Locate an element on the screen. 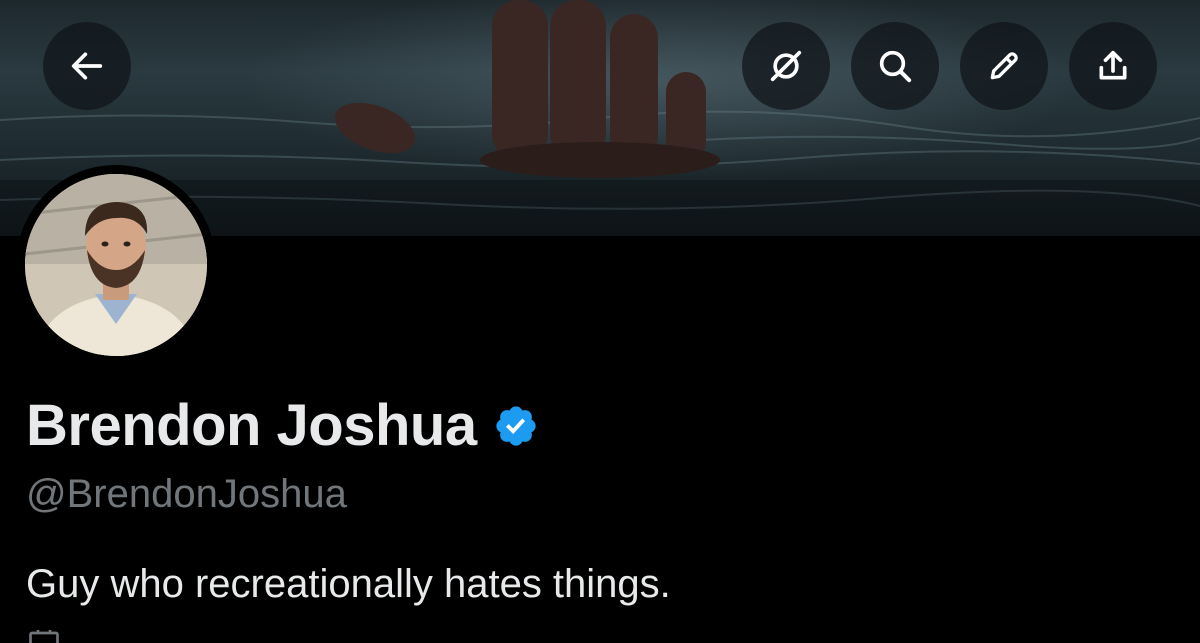 The width and height of the screenshot is (1200, 643). name-row: Brendon Joshua is located at coordinates (282, 425).